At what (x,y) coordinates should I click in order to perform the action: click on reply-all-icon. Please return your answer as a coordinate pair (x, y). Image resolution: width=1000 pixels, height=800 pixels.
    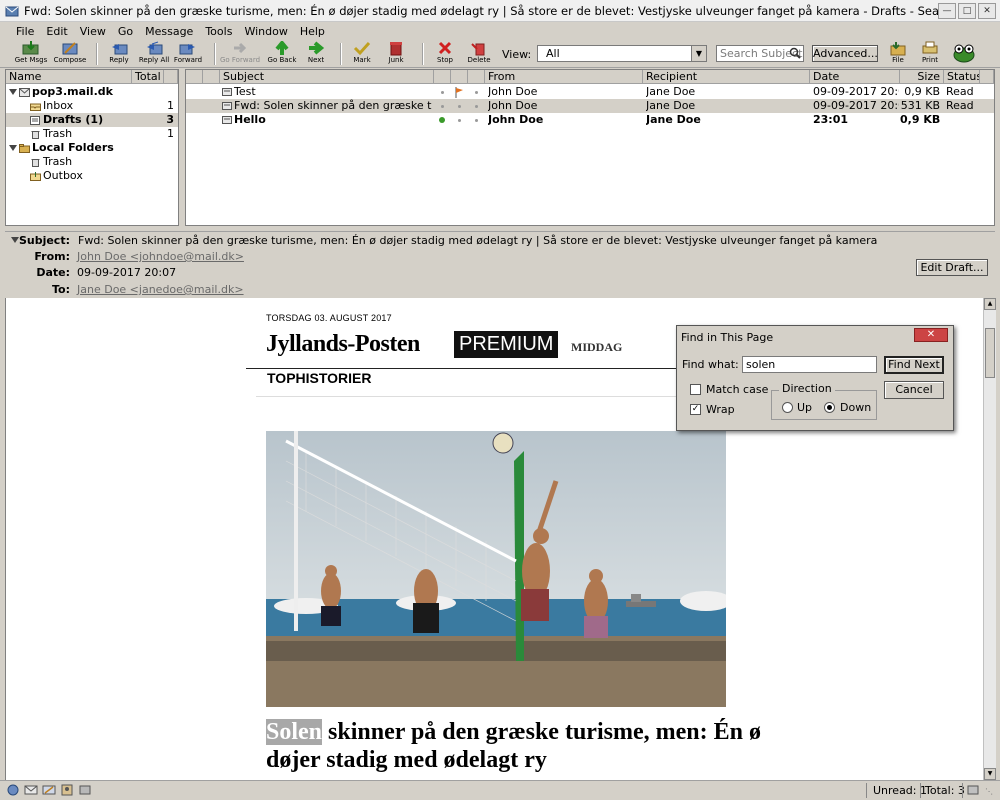
    Looking at the image, I should click on (155, 48).